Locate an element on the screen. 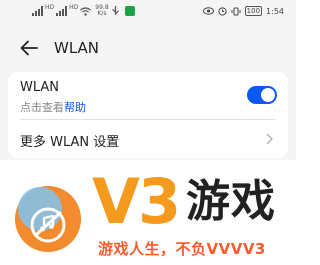 This screenshot has height=265, width=320. vibrate-icon is located at coordinates (236, 11).